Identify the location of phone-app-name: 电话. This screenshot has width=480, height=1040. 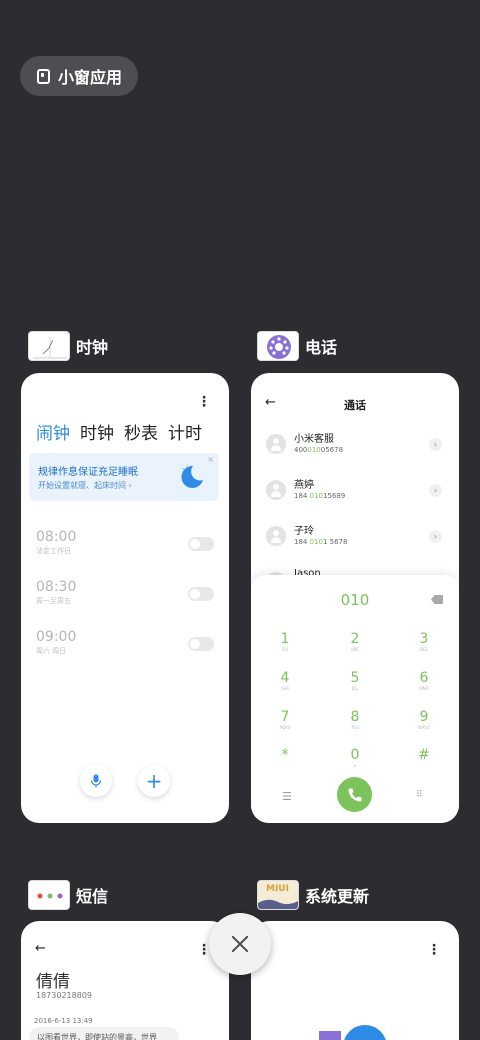
(321, 347).